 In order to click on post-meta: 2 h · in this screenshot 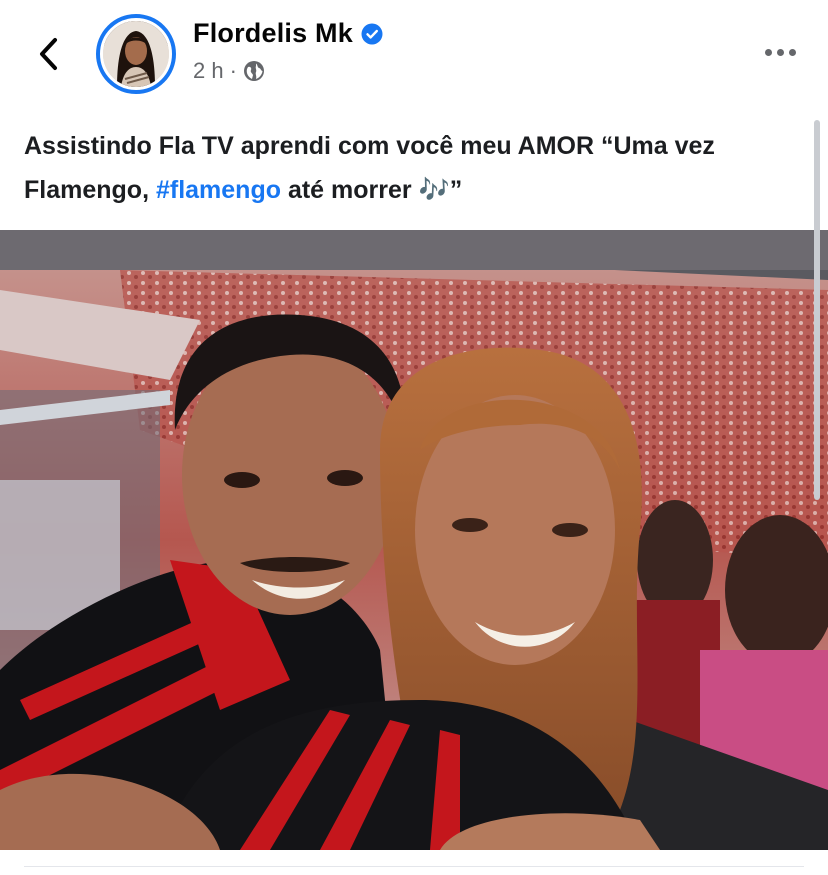, I will do `click(229, 71)`.